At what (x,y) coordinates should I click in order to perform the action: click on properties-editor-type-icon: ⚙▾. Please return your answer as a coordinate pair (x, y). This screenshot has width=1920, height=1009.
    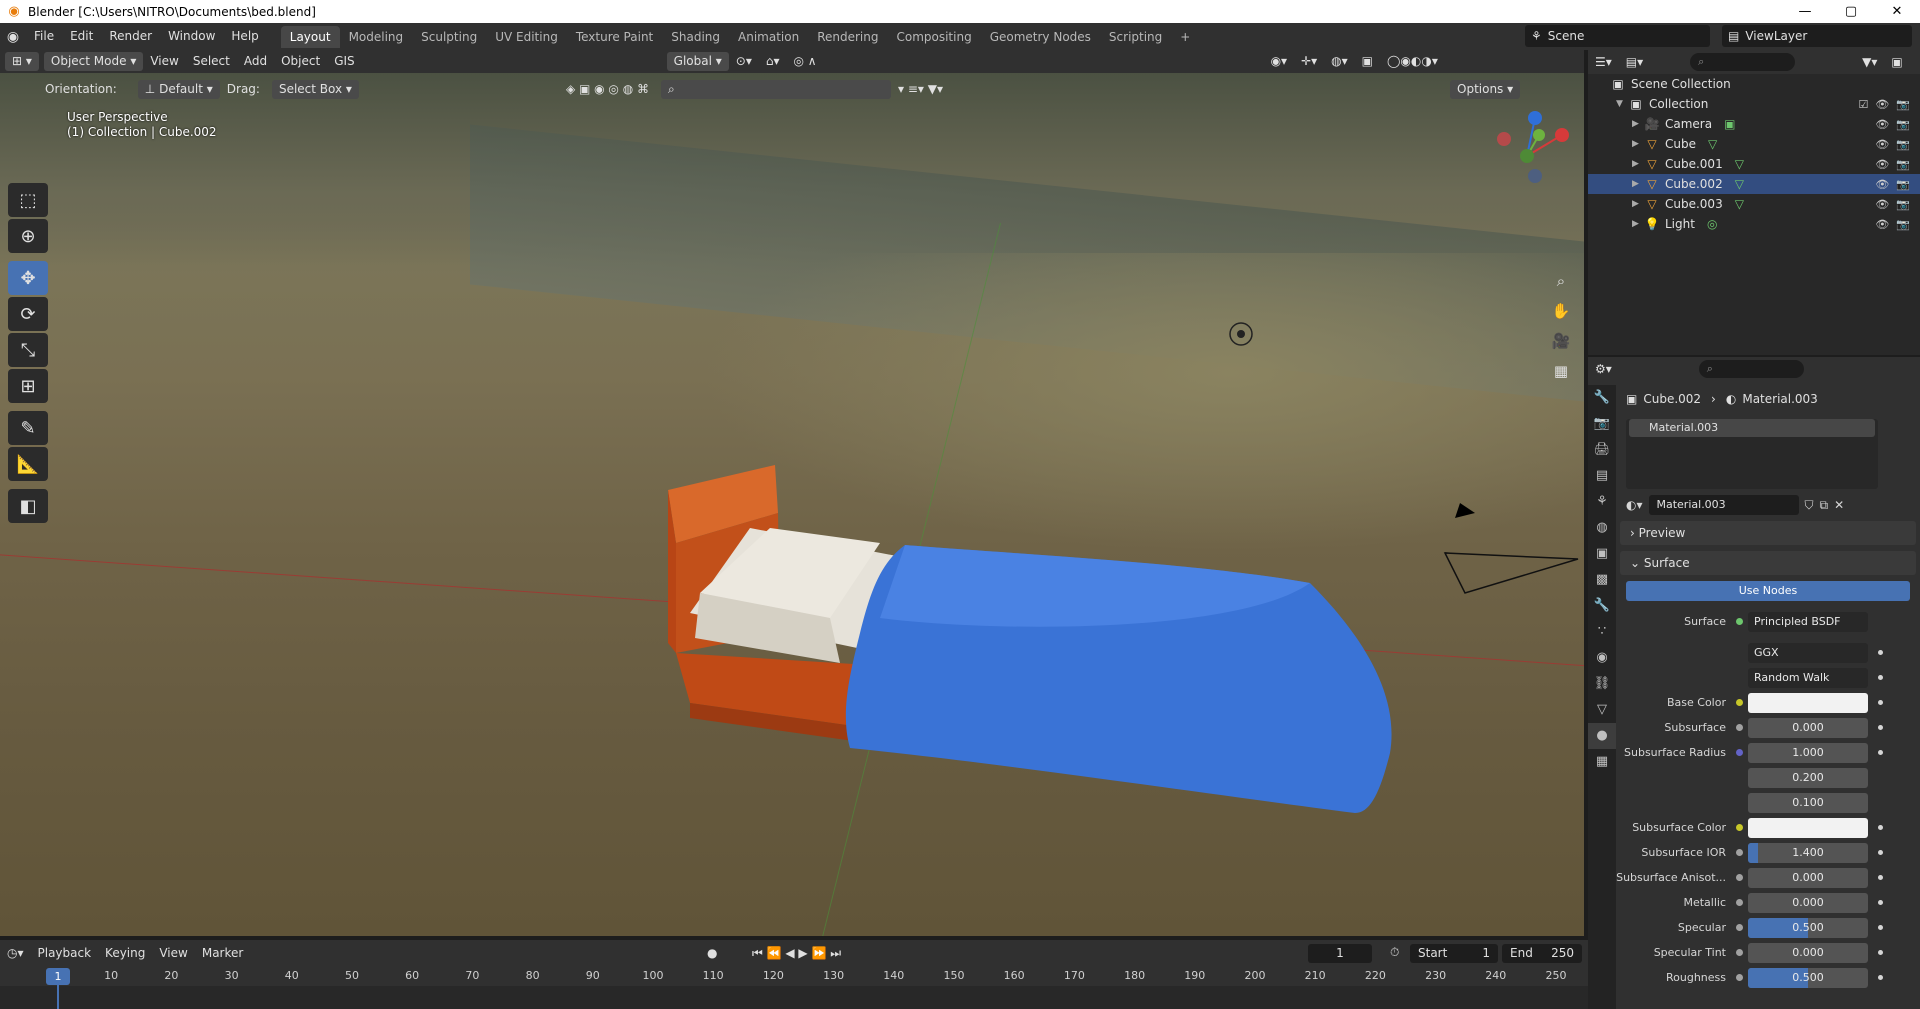
    Looking at the image, I should click on (1603, 369).